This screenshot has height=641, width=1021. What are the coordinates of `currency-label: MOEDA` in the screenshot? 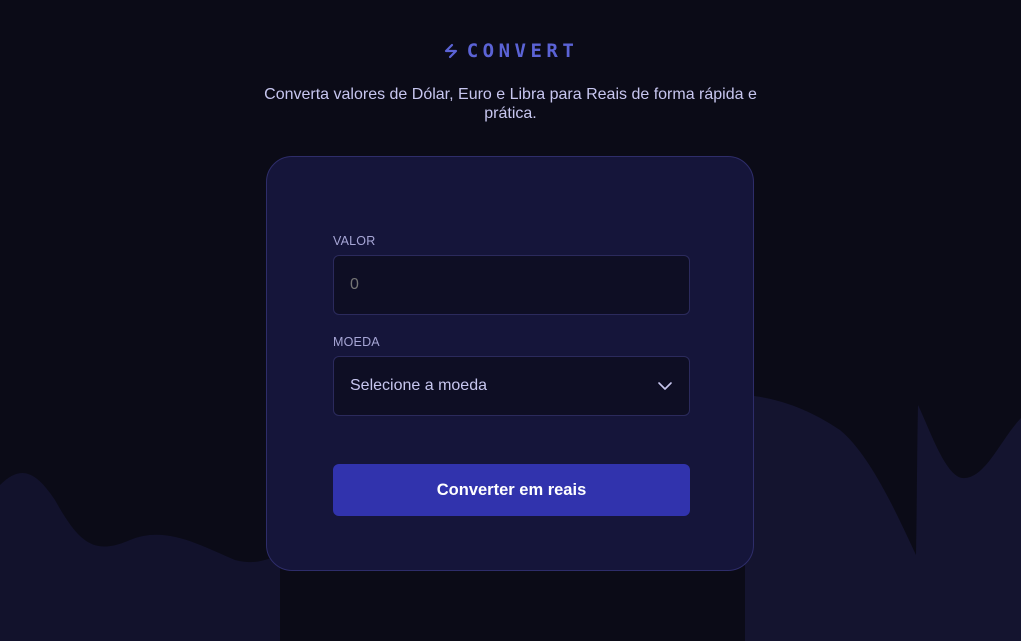 It's located at (356, 342).